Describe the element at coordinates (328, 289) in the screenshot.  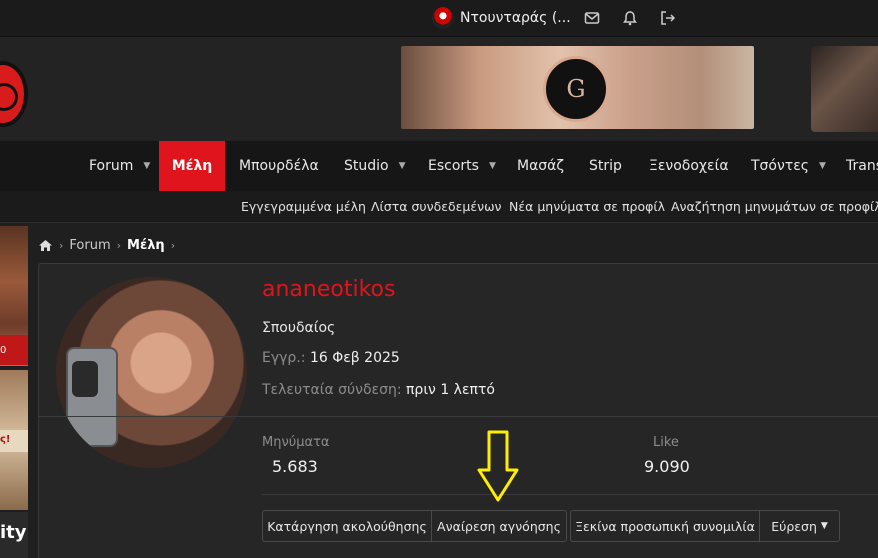
I see `profile-username: ananeotikos` at that location.